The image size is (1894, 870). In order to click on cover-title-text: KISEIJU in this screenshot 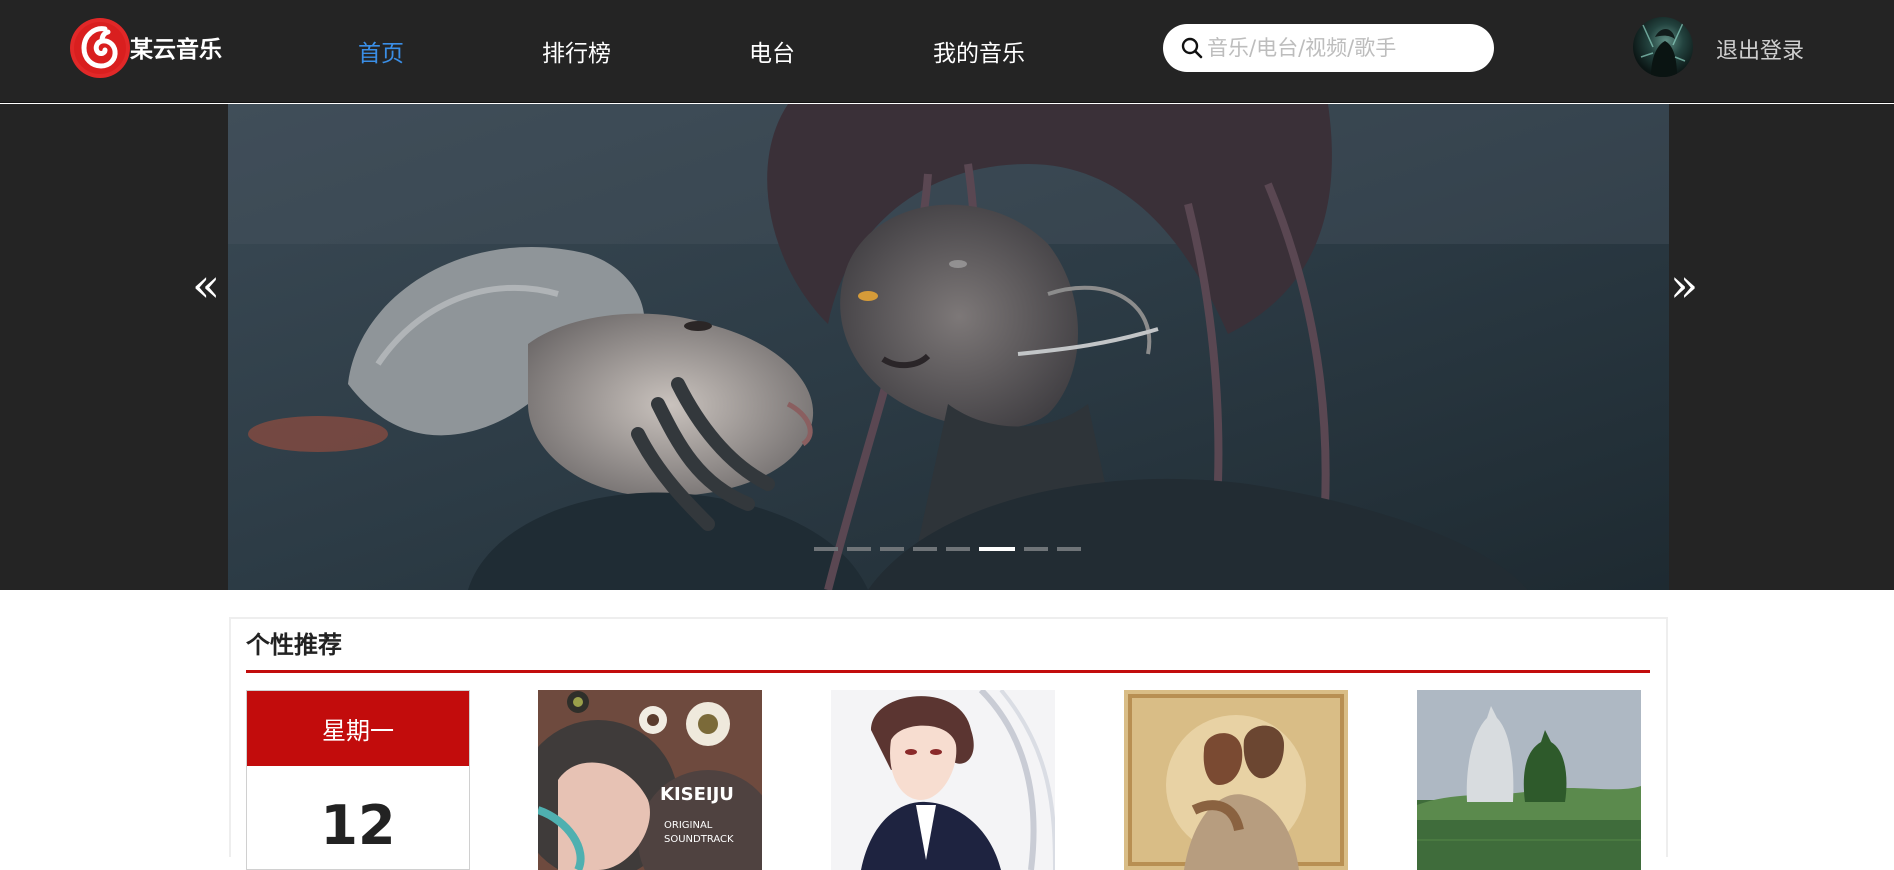, I will do `click(697, 794)`.